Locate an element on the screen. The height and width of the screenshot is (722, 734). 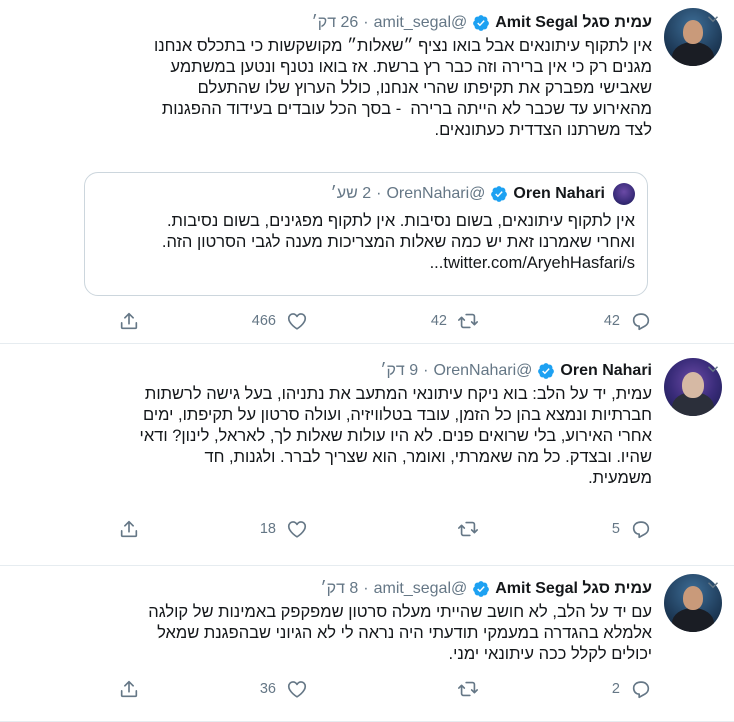
tweet-header: עמית סגל Amit Segal @amit_segal · 8 דק׳ is located at coordinates (486, 589).